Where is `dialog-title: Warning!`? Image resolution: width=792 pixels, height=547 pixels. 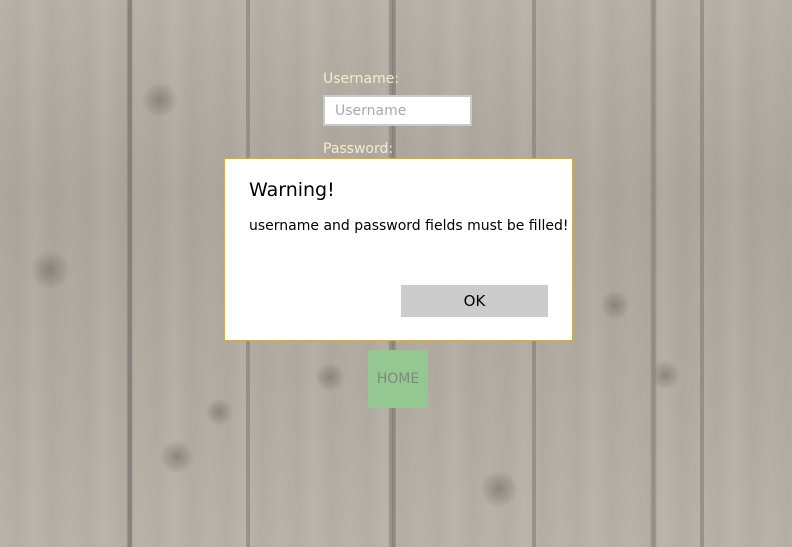 dialog-title: Warning! is located at coordinates (292, 190).